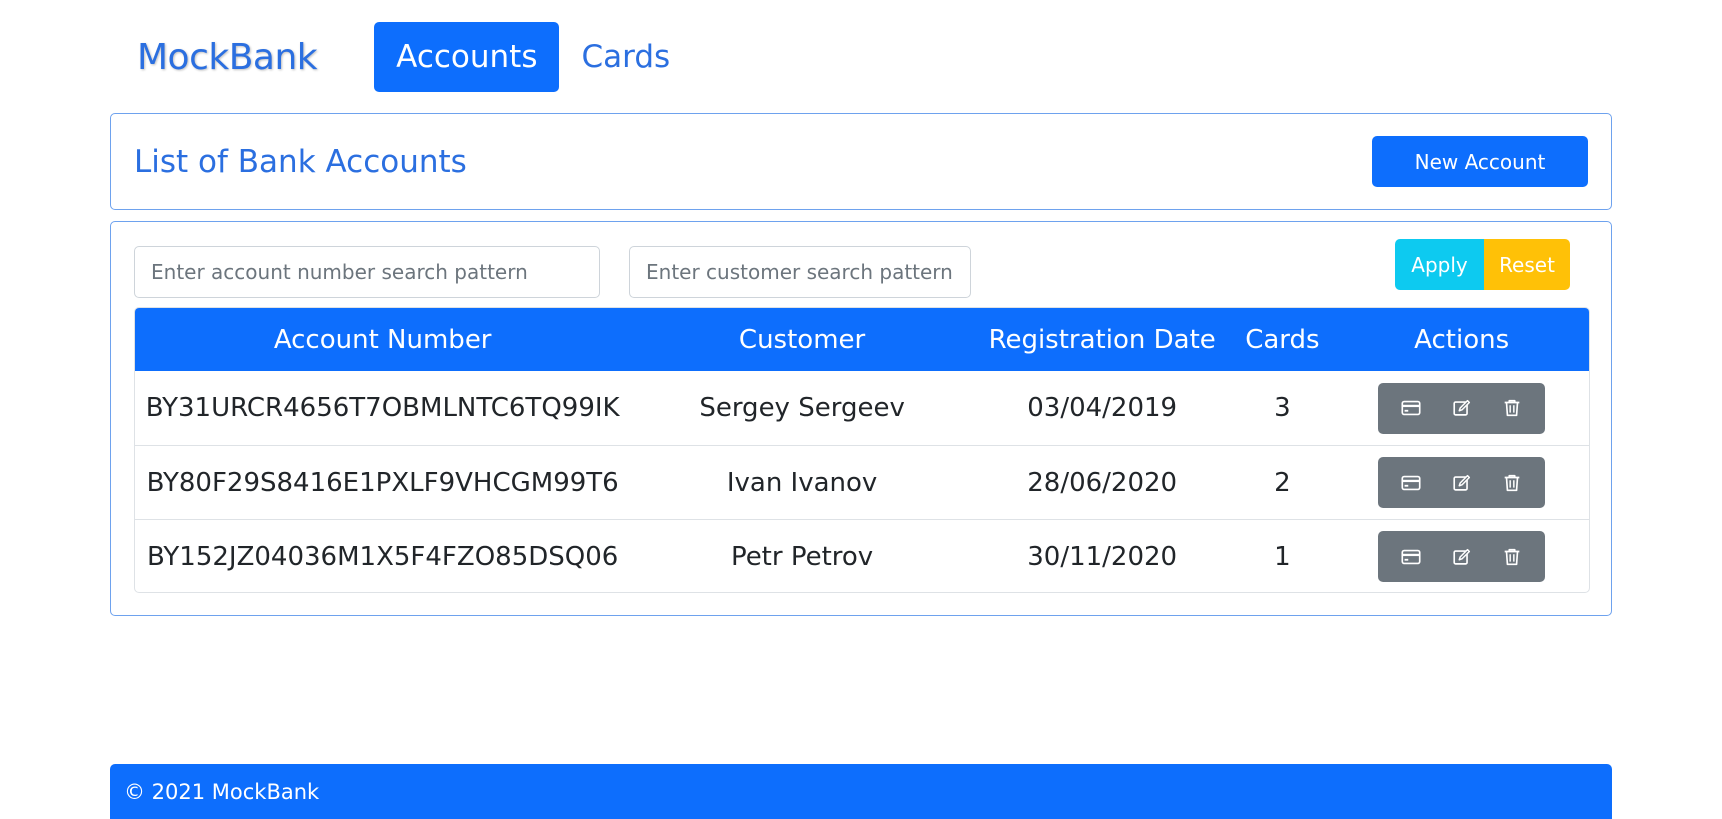 Image resolution: width=1722 pixels, height=819 pixels. I want to click on reset-button: Reset, so click(1527, 264).